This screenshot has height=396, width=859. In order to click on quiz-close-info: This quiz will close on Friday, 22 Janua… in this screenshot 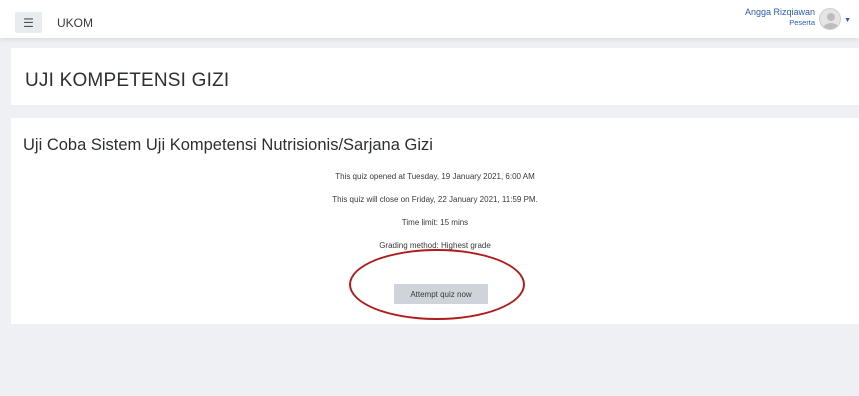, I will do `click(435, 199)`.